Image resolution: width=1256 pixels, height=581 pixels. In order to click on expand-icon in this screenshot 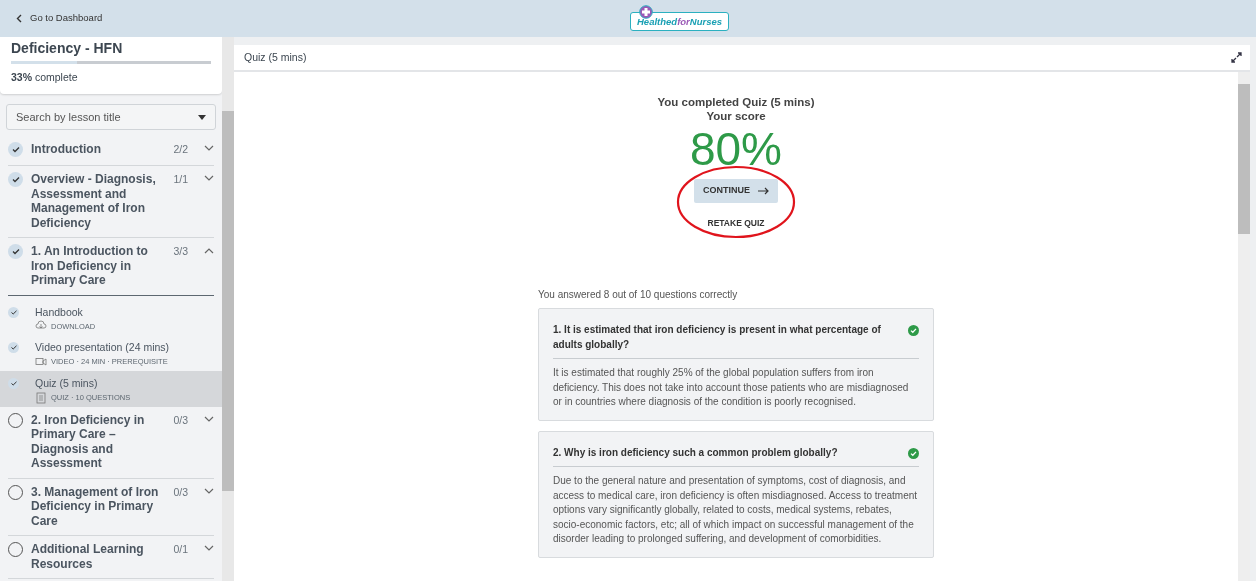, I will do `click(1236, 57)`.